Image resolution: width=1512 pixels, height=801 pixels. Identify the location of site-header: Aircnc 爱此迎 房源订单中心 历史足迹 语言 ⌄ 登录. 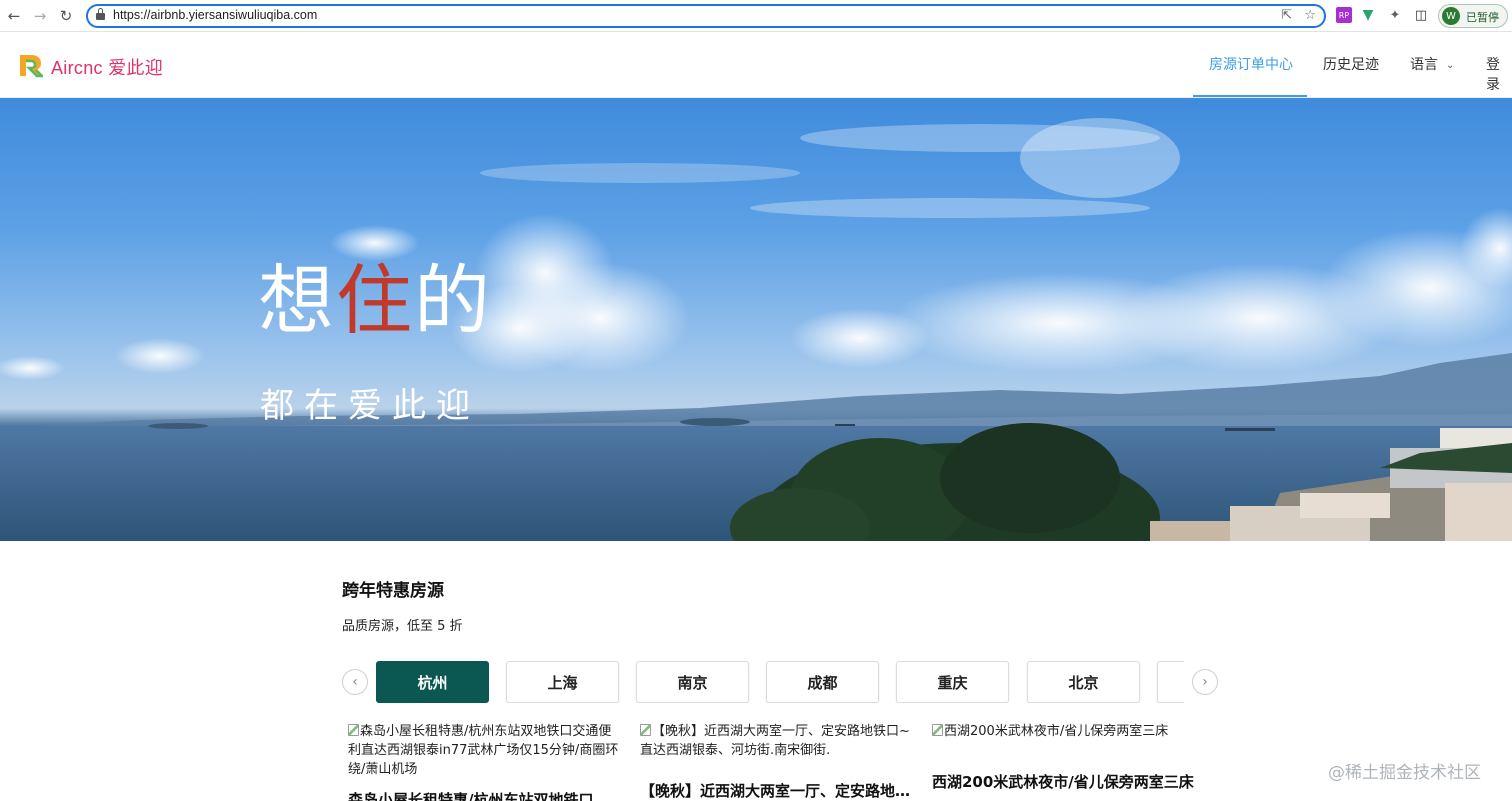
(756, 65).